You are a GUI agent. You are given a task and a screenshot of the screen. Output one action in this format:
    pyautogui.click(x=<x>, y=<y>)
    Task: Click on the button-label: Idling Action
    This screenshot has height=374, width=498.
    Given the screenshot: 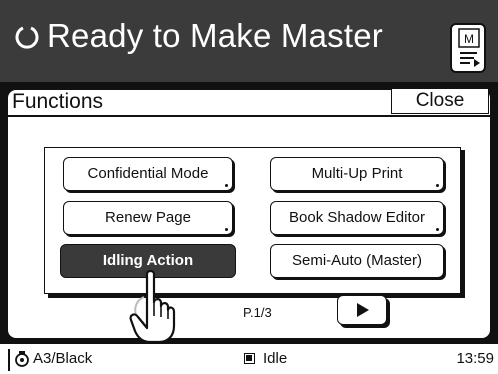 What is the action you would take?
    pyautogui.click(x=148, y=260)
    